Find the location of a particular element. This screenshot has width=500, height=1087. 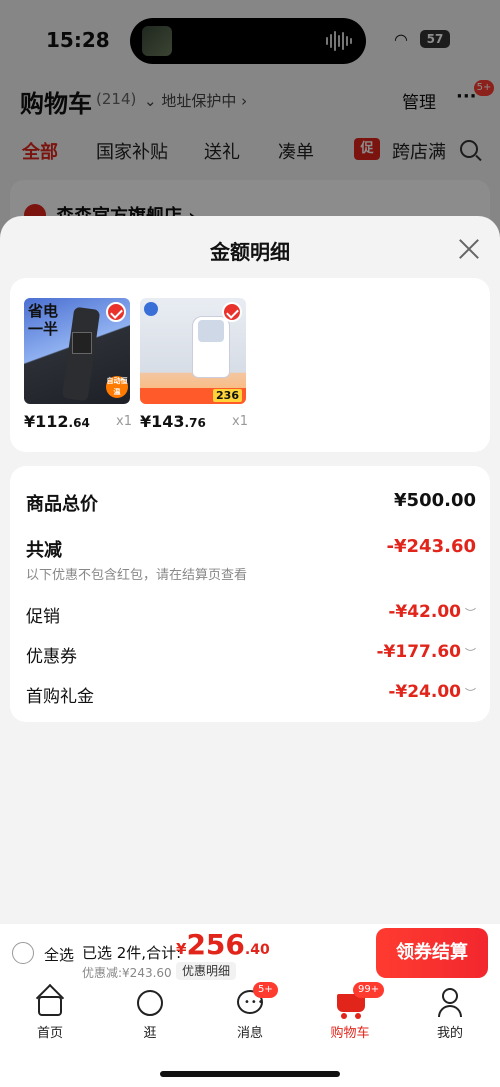

price-integer: ¥143 is located at coordinates (162, 421).